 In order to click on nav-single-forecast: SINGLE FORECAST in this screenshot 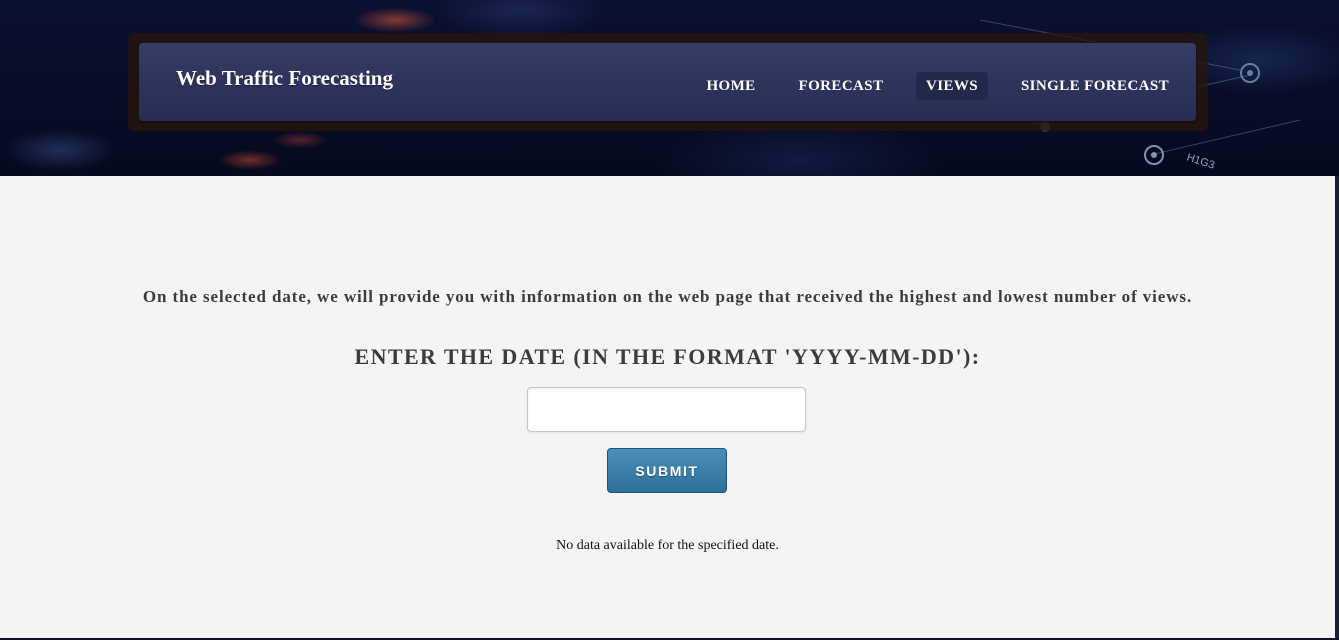, I will do `click(1095, 86)`.